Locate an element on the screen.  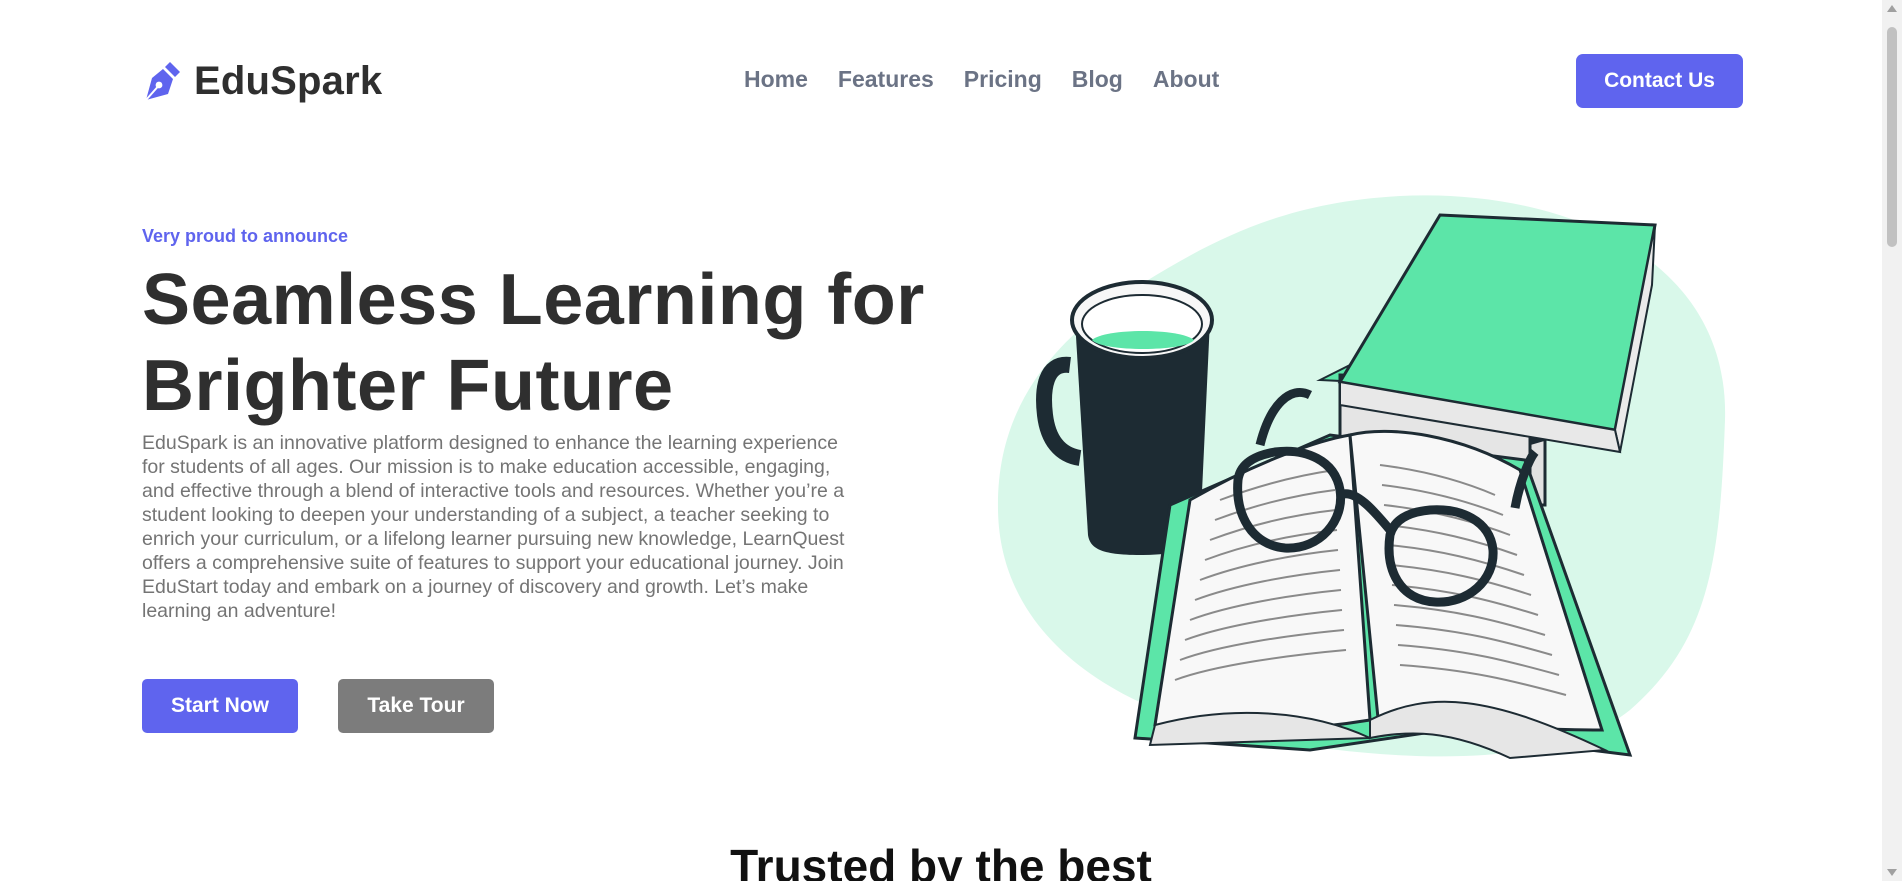
hero-title: Seamless Learning for Brighter Future is located at coordinates (552, 343).